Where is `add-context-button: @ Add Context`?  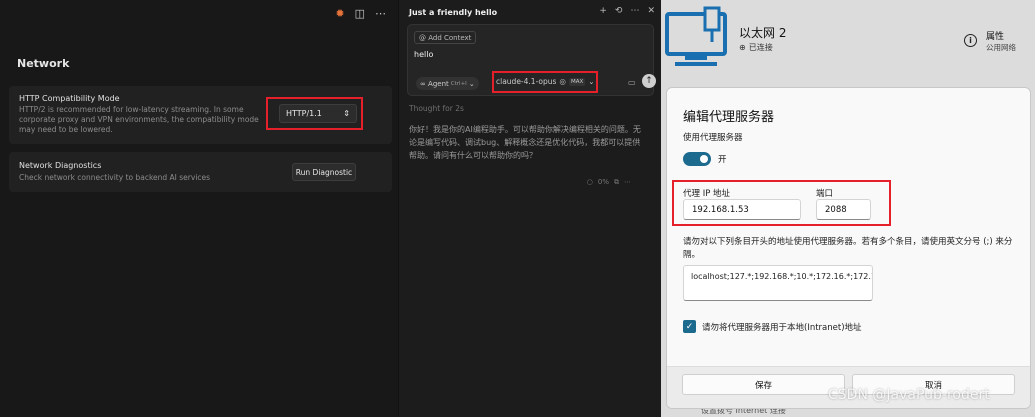 add-context-button: @ Add Context is located at coordinates (445, 37).